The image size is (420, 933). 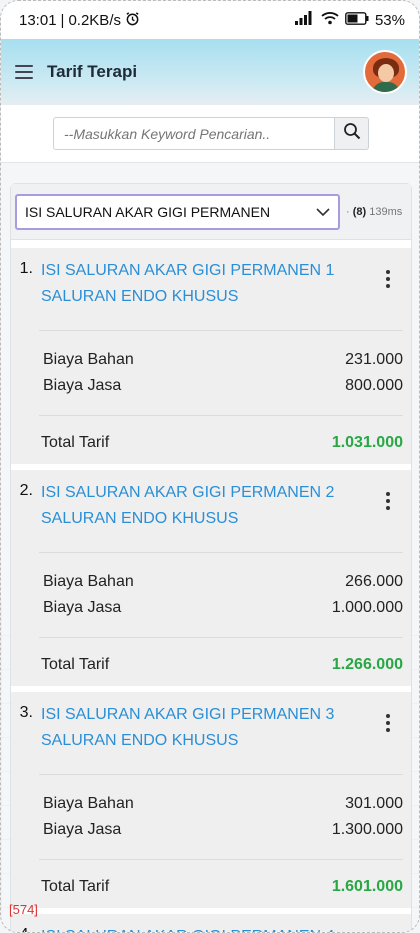 What do you see at coordinates (374, 803) in the screenshot?
I see `biaya-bahan-value: 301.000` at bounding box center [374, 803].